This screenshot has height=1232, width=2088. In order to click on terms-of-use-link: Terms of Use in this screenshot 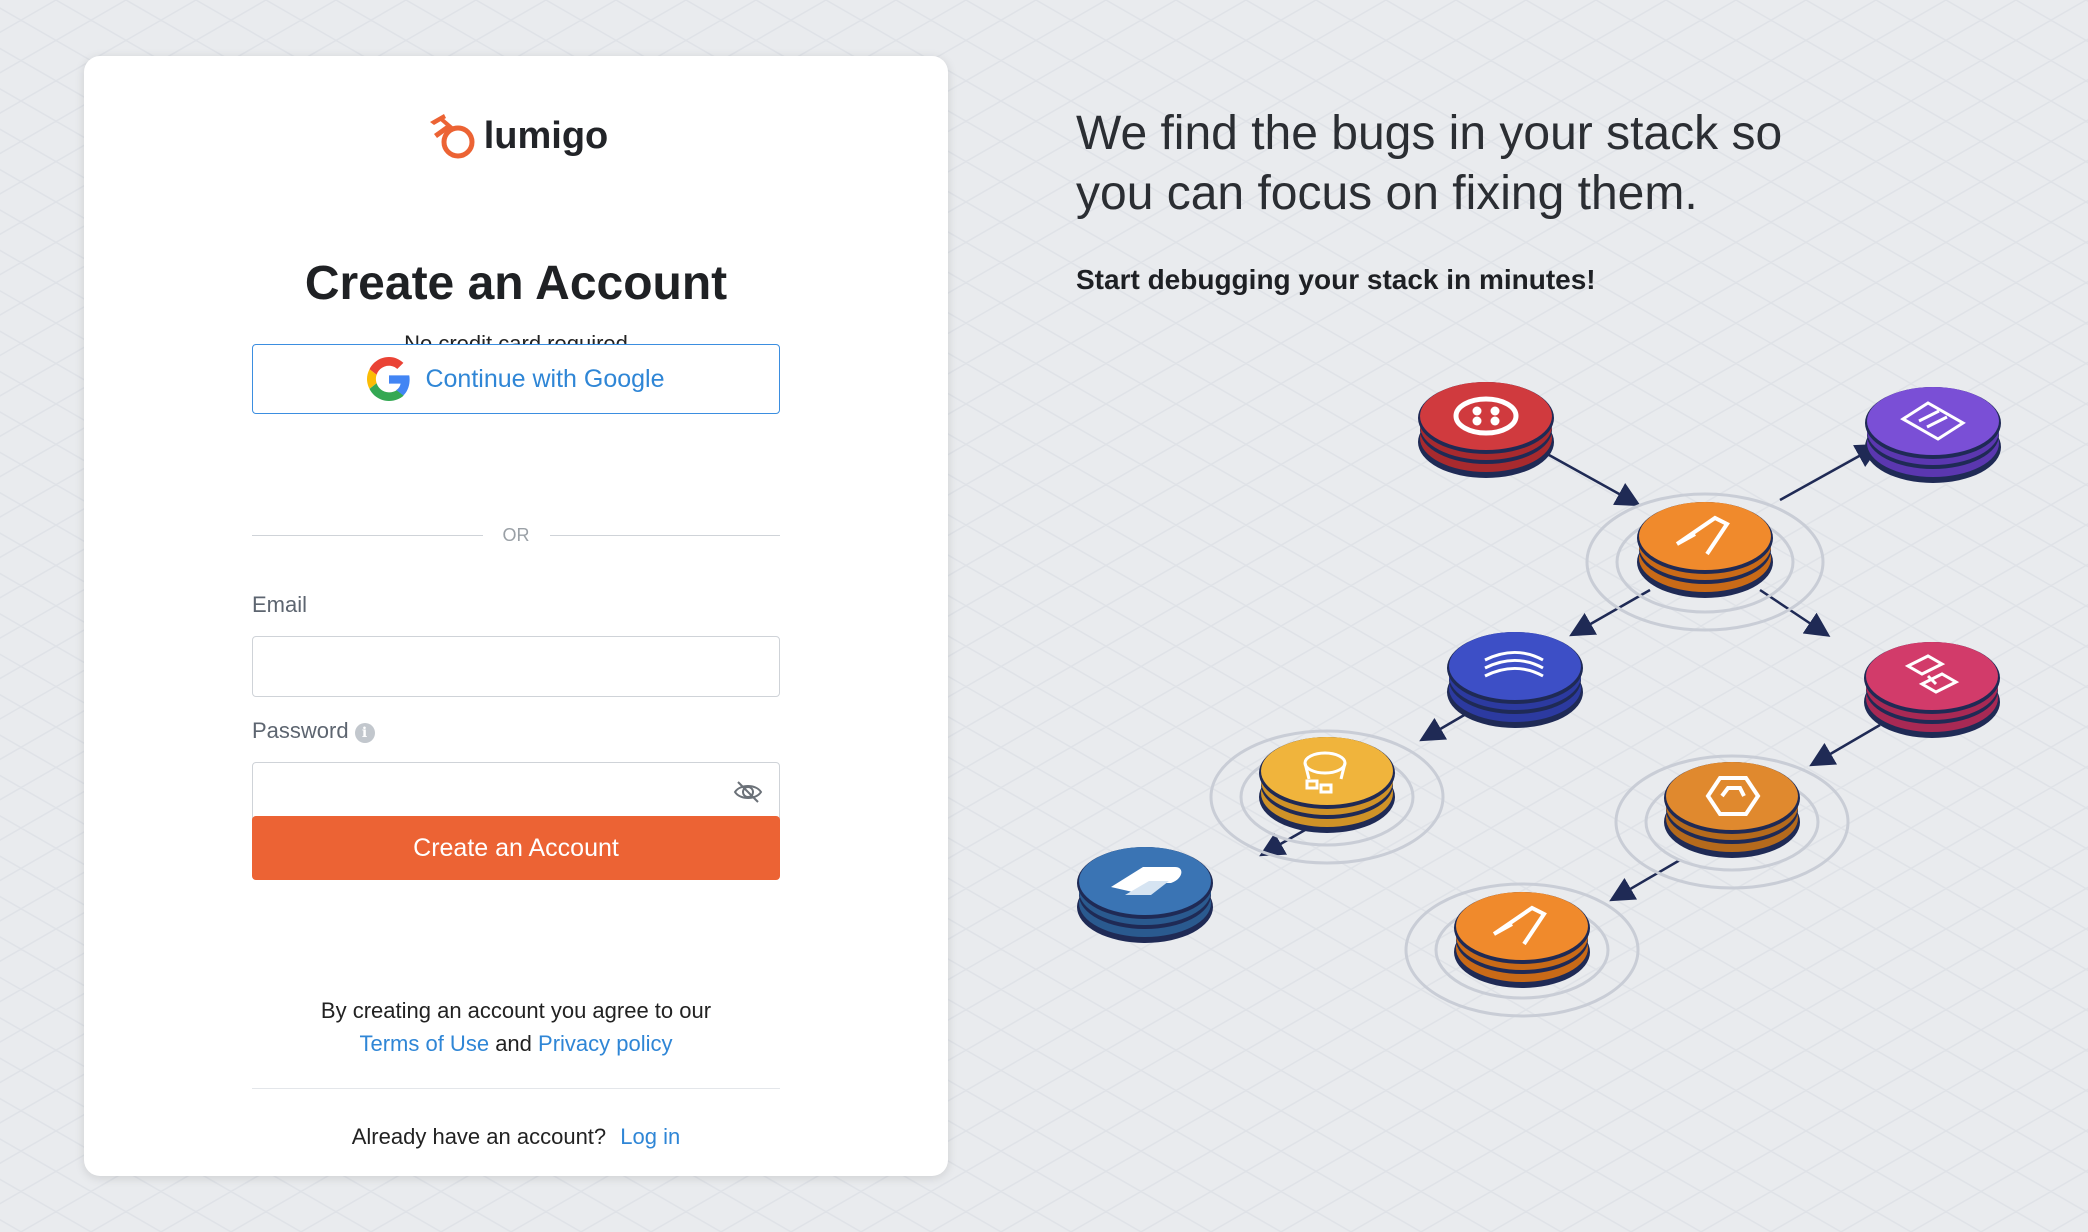, I will do `click(424, 1043)`.